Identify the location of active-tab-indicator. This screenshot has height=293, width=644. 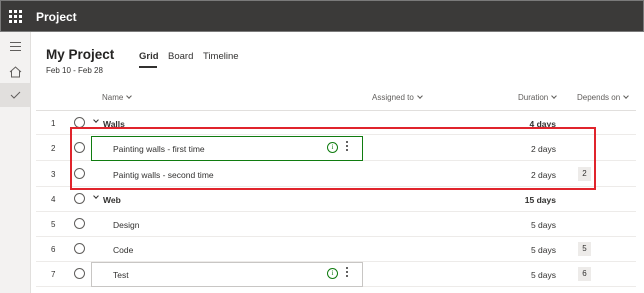
(148, 67).